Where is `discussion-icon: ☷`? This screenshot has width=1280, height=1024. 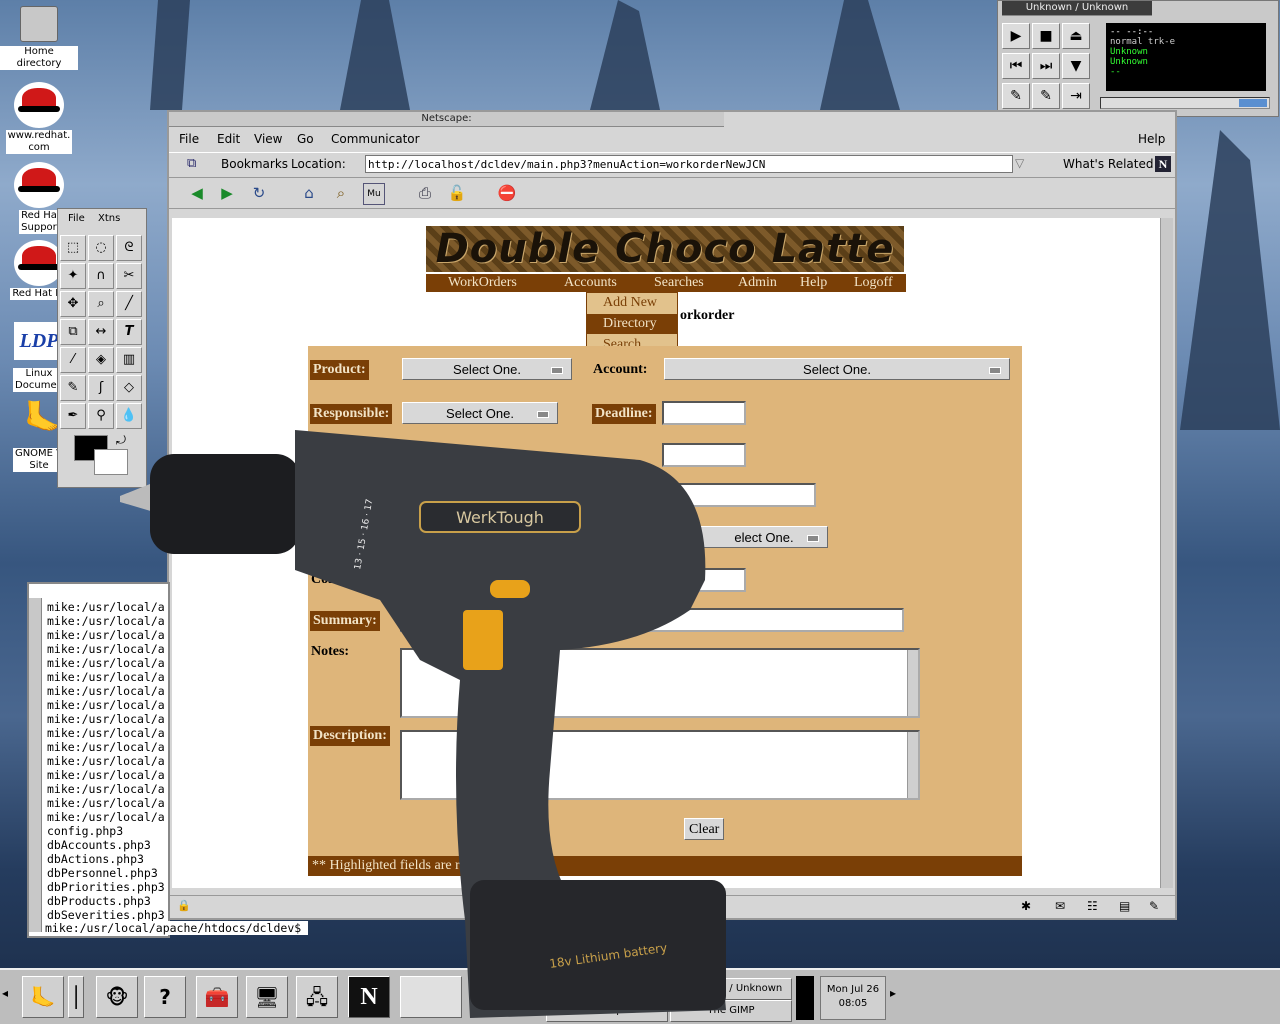 discussion-icon: ☷ is located at coordinates (1092, 906).